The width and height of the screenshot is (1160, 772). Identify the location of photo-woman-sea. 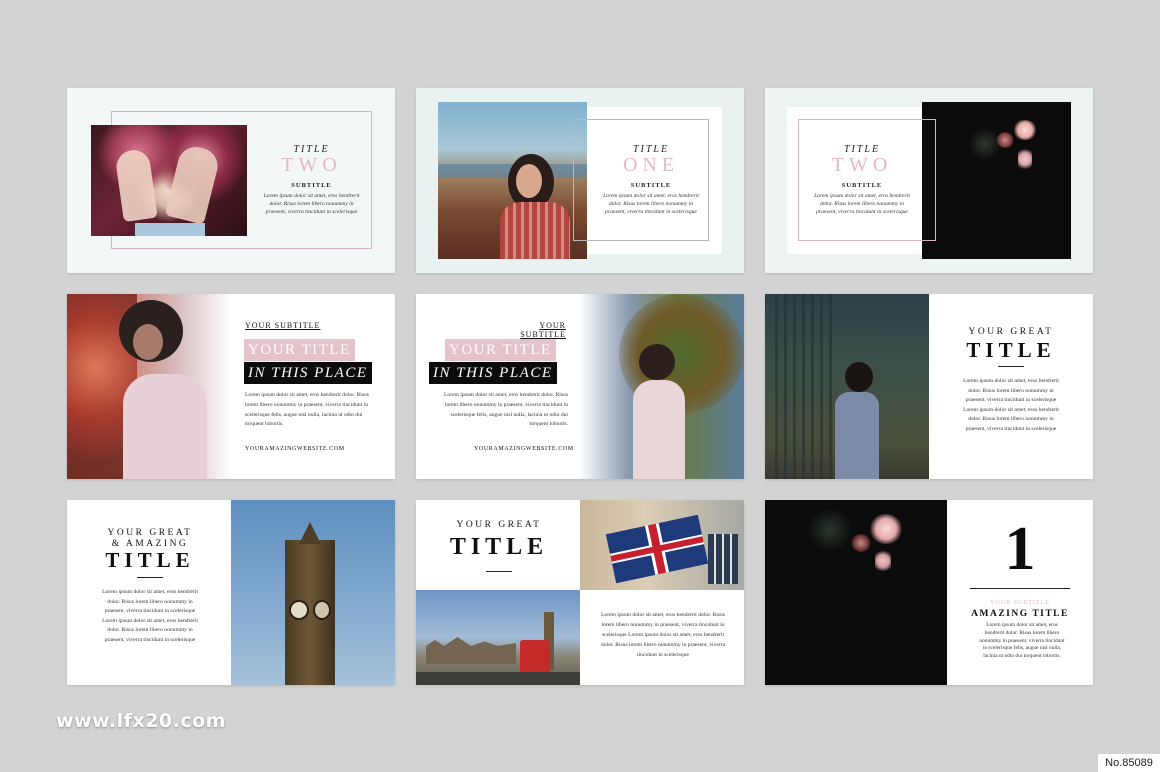
(512, 180).